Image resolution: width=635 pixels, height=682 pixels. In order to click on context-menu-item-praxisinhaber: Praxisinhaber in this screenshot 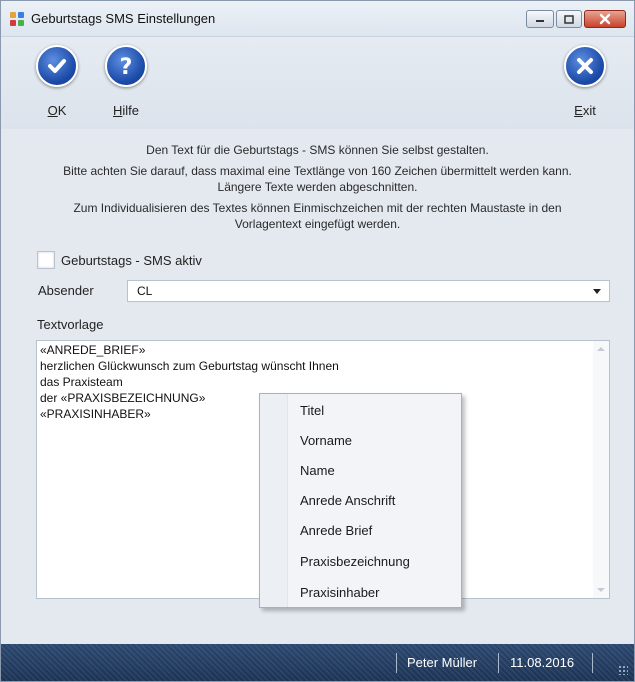, I will do `click(340, 592)`.